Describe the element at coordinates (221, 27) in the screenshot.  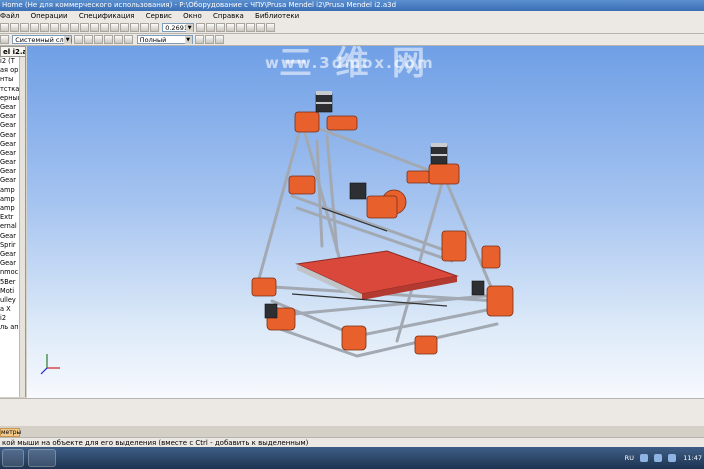
I see `orientation-icon` at that location.